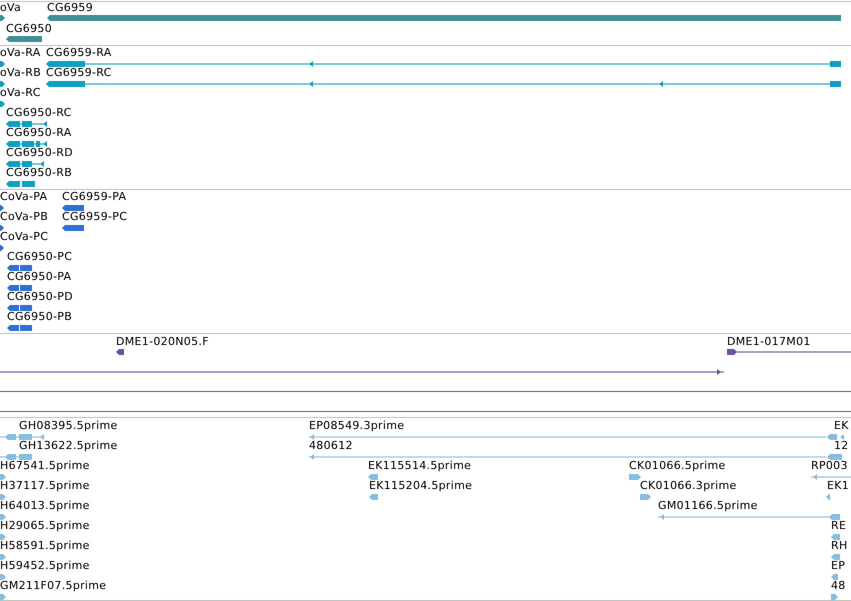  I want to click on feature-label: EK115514.5prime, so click(420, 466).